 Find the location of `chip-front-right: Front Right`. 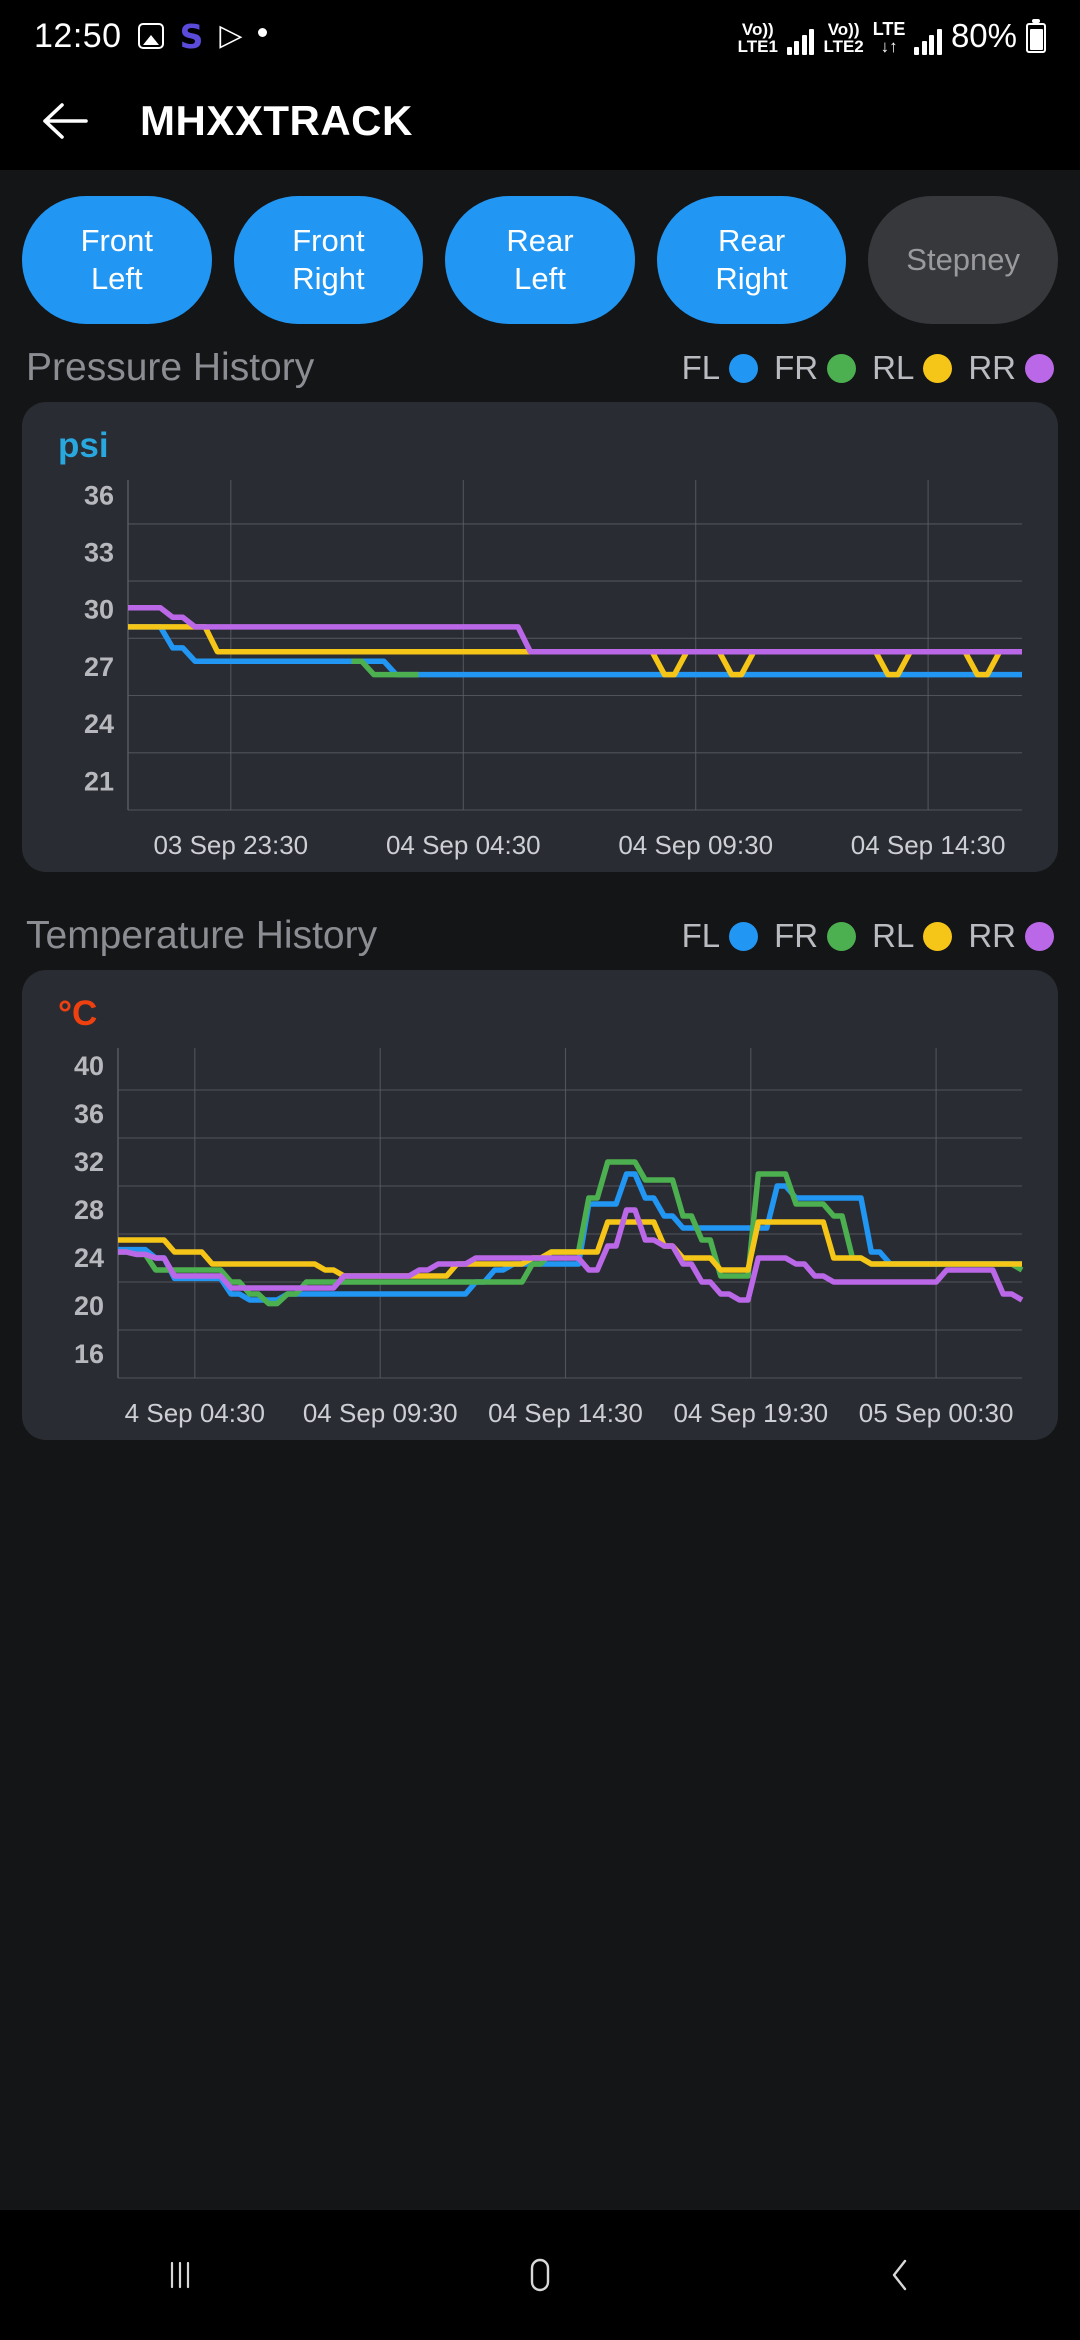

chip-front-right: Front Right is located at coordinates (328, 260).